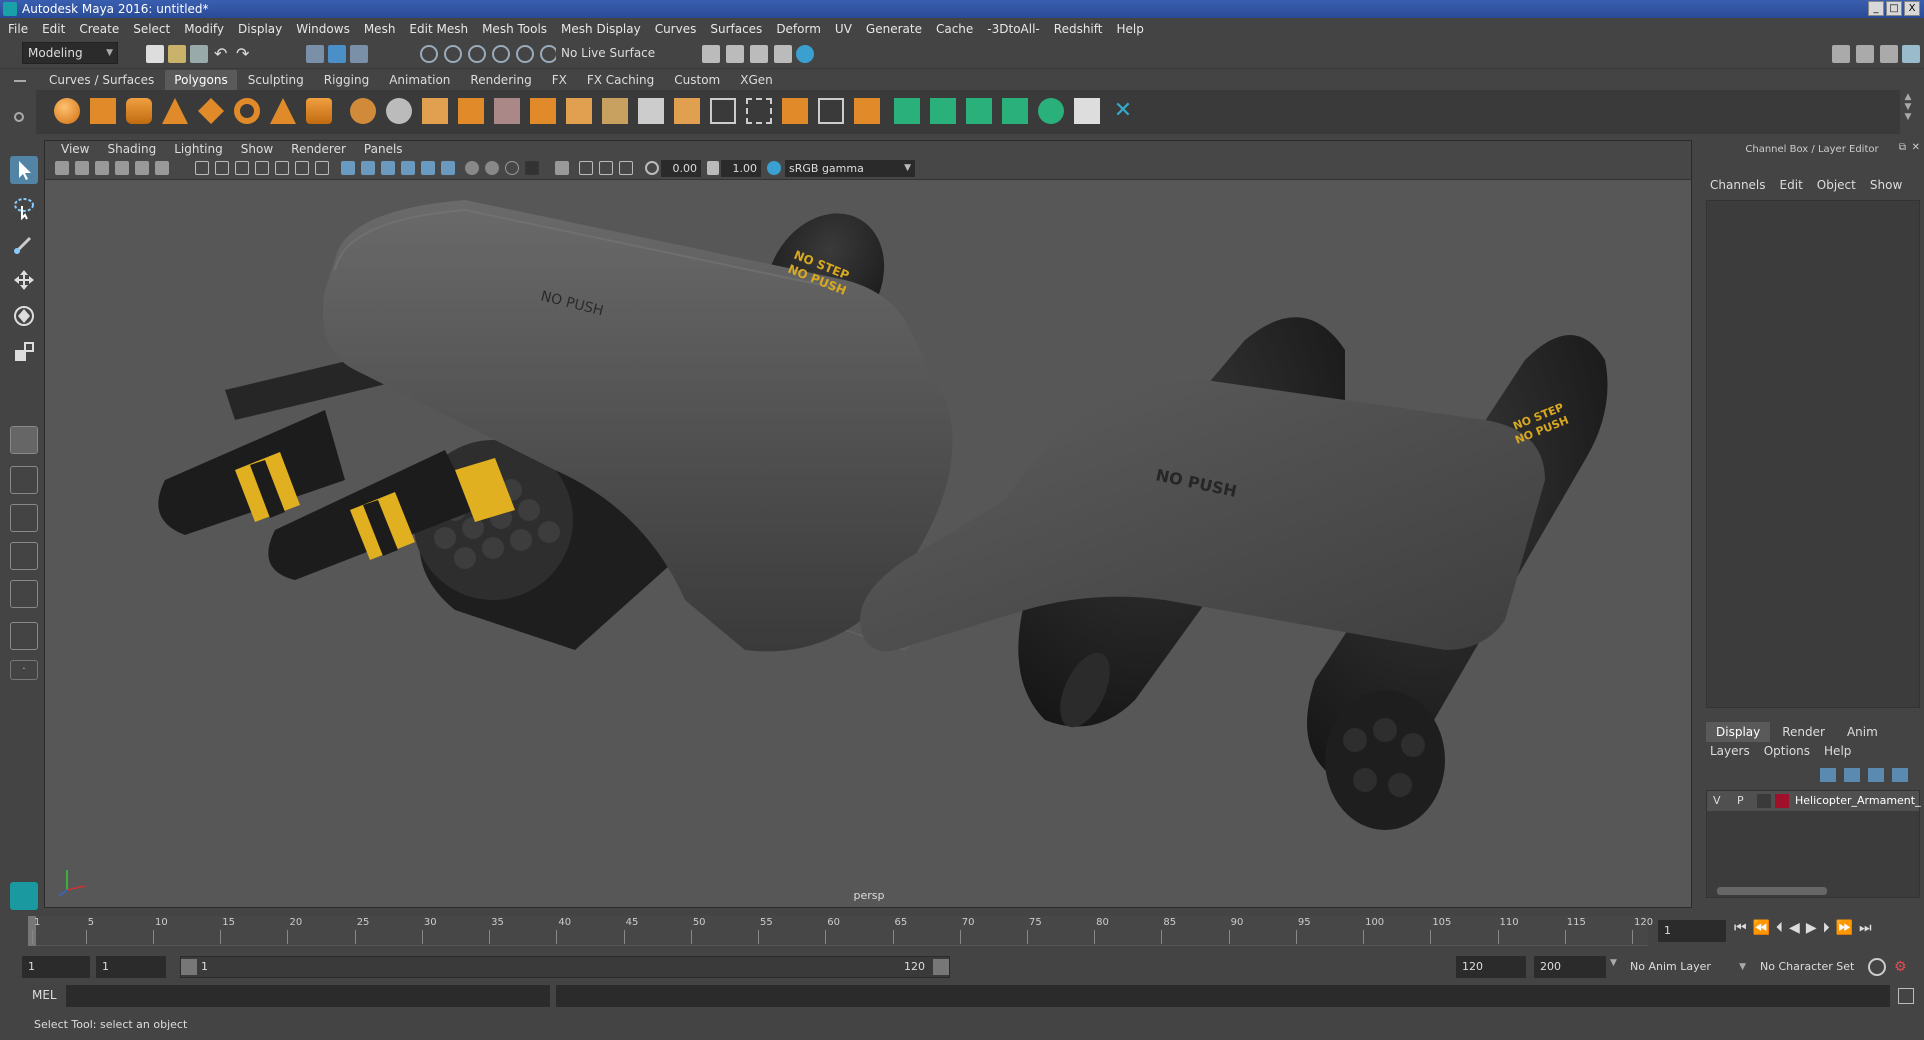  I want to click on show-menu: Show, so click(1886, 185).